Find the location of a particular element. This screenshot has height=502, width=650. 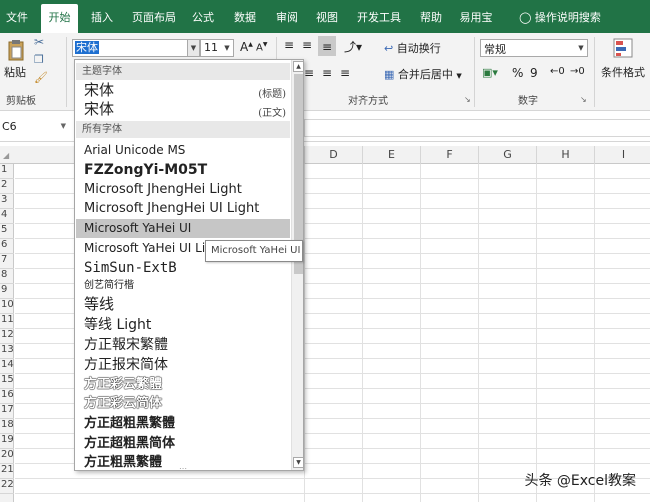

row-header: 2 is located at coordinates (7, 186).